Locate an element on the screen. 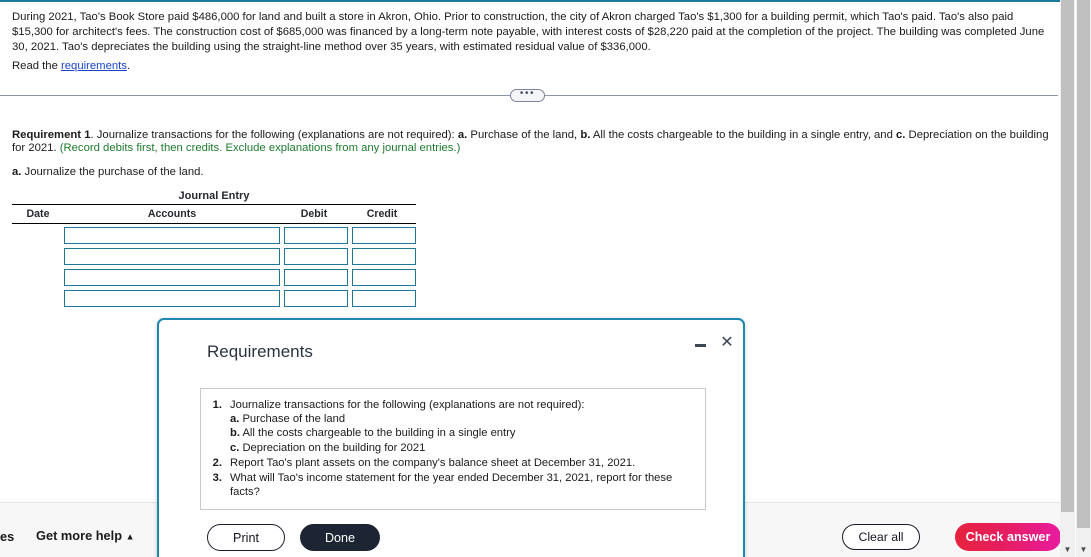 Image resolution: width=1091 pixels, height=557 pixels. done-button: Done is located at coordinates (340, 537).